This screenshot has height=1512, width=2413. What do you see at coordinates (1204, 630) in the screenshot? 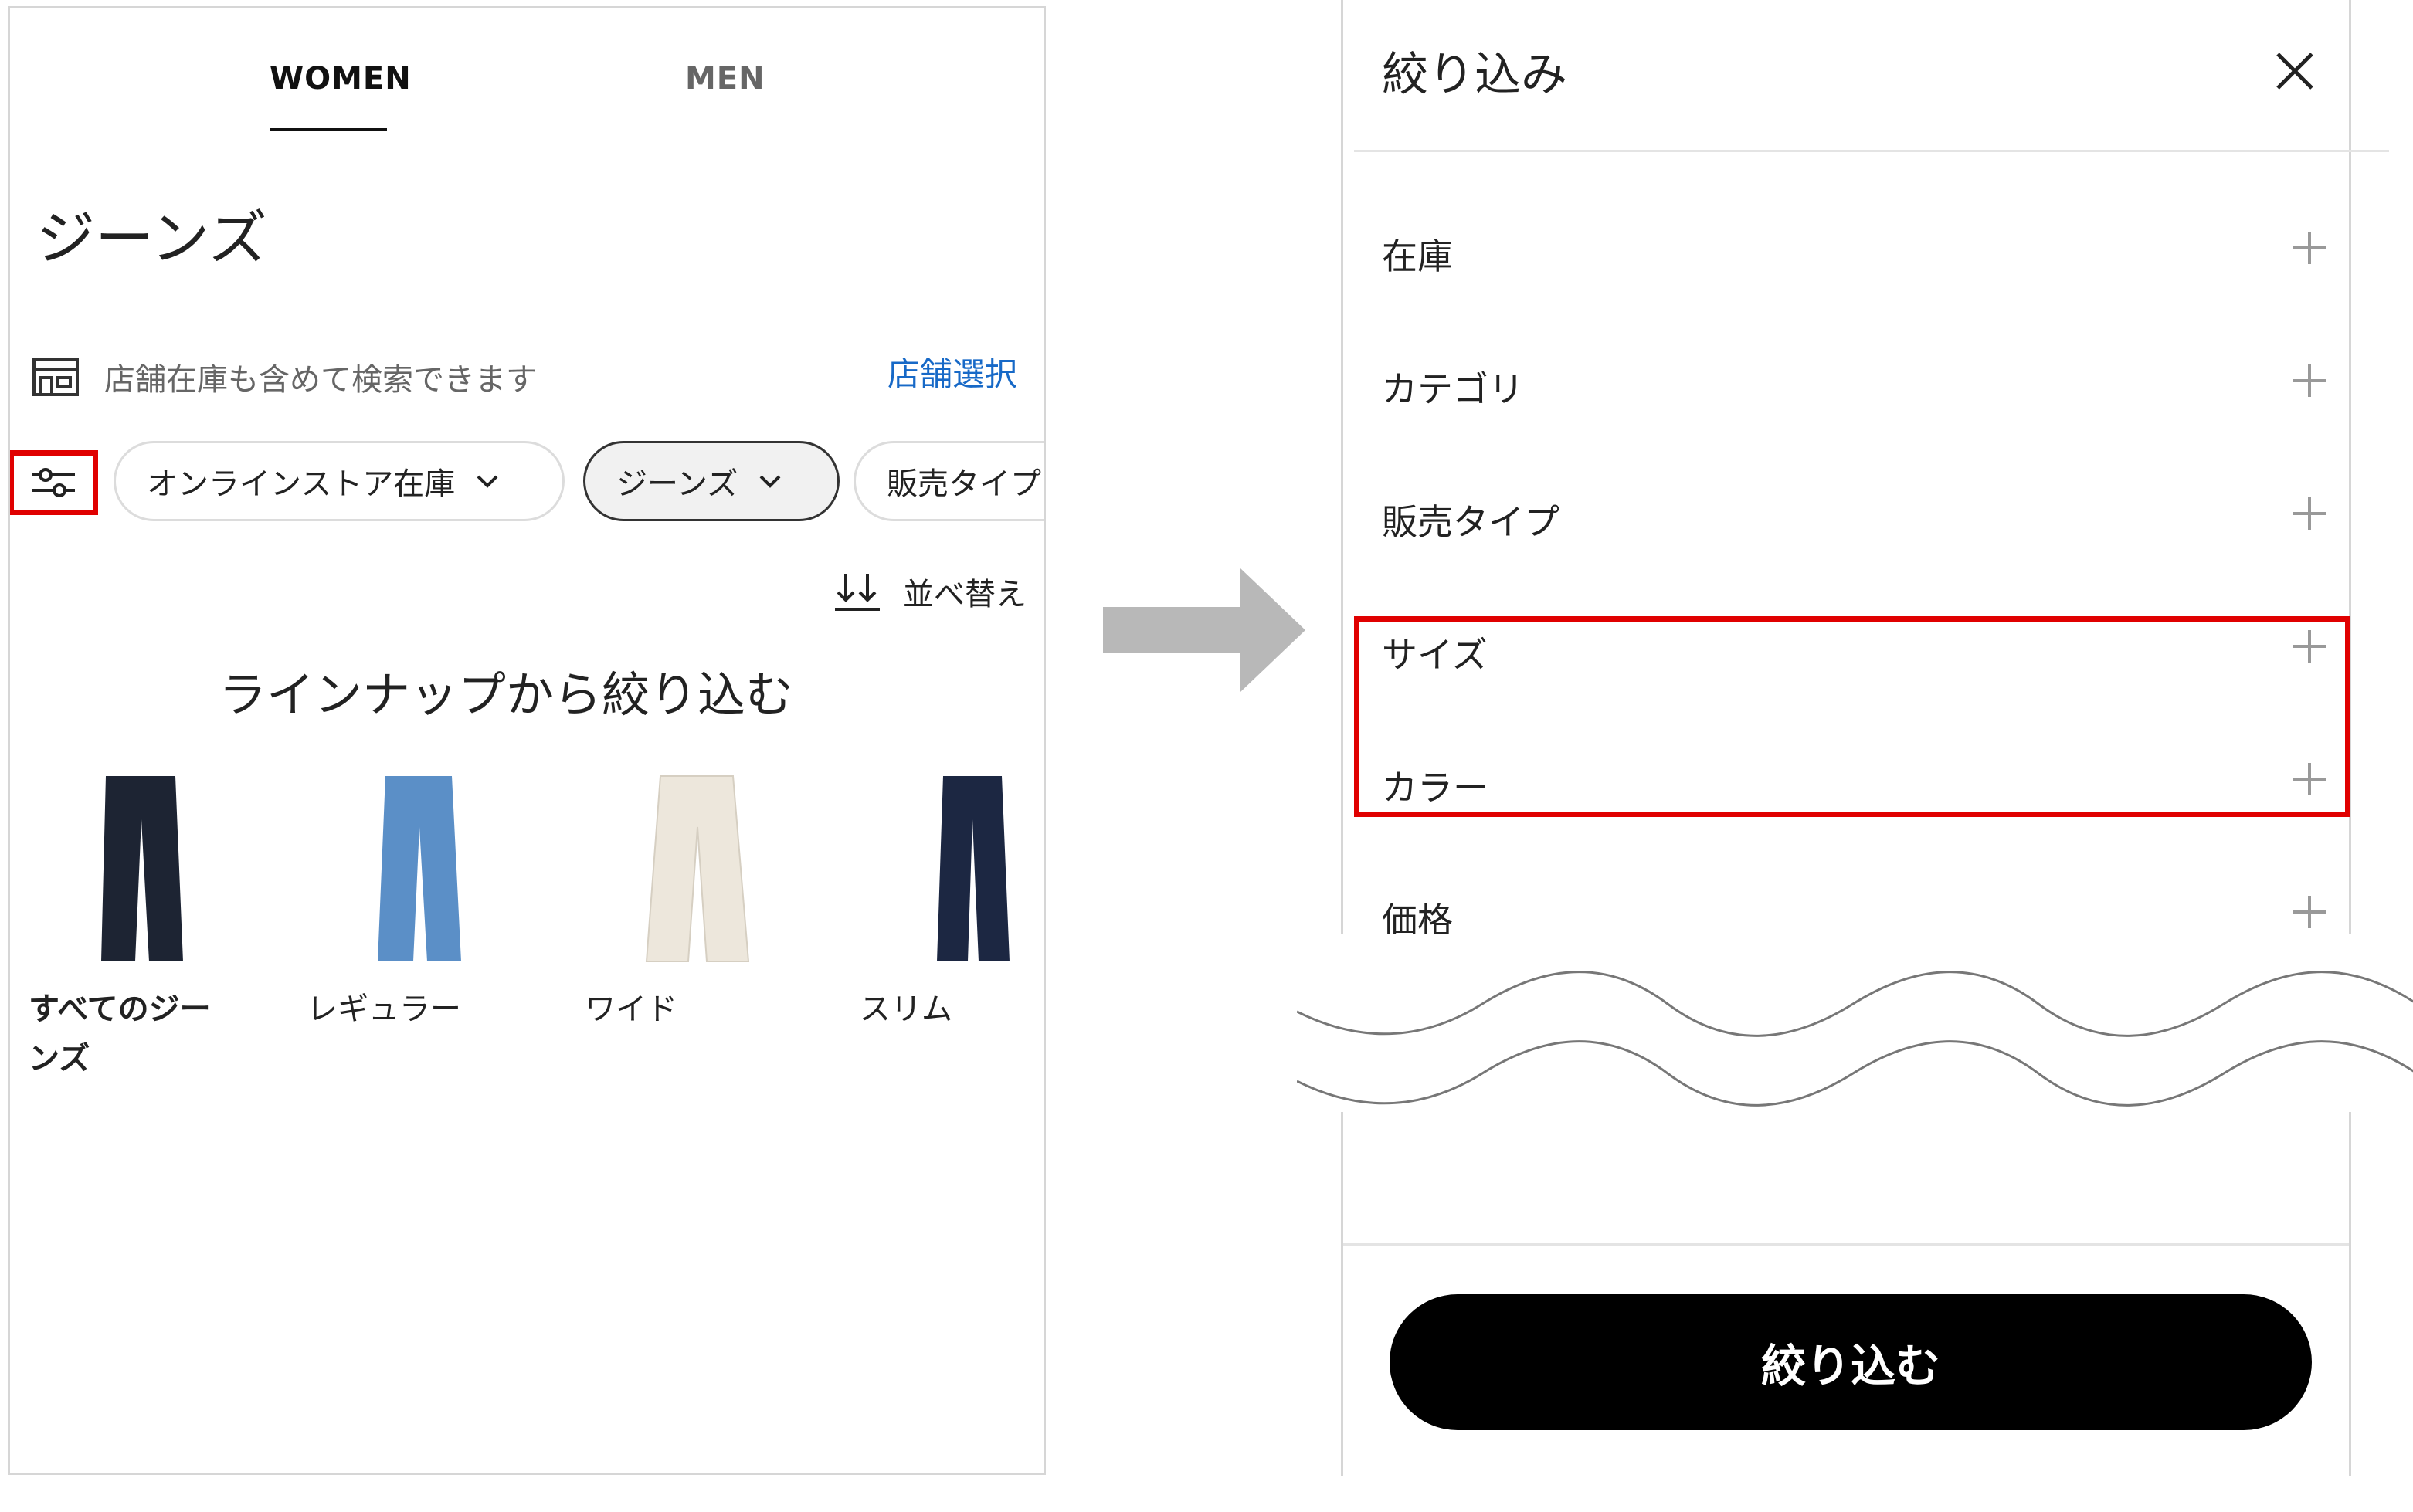
I see `arrow-right-icon` at bounding box center [1204, 630].